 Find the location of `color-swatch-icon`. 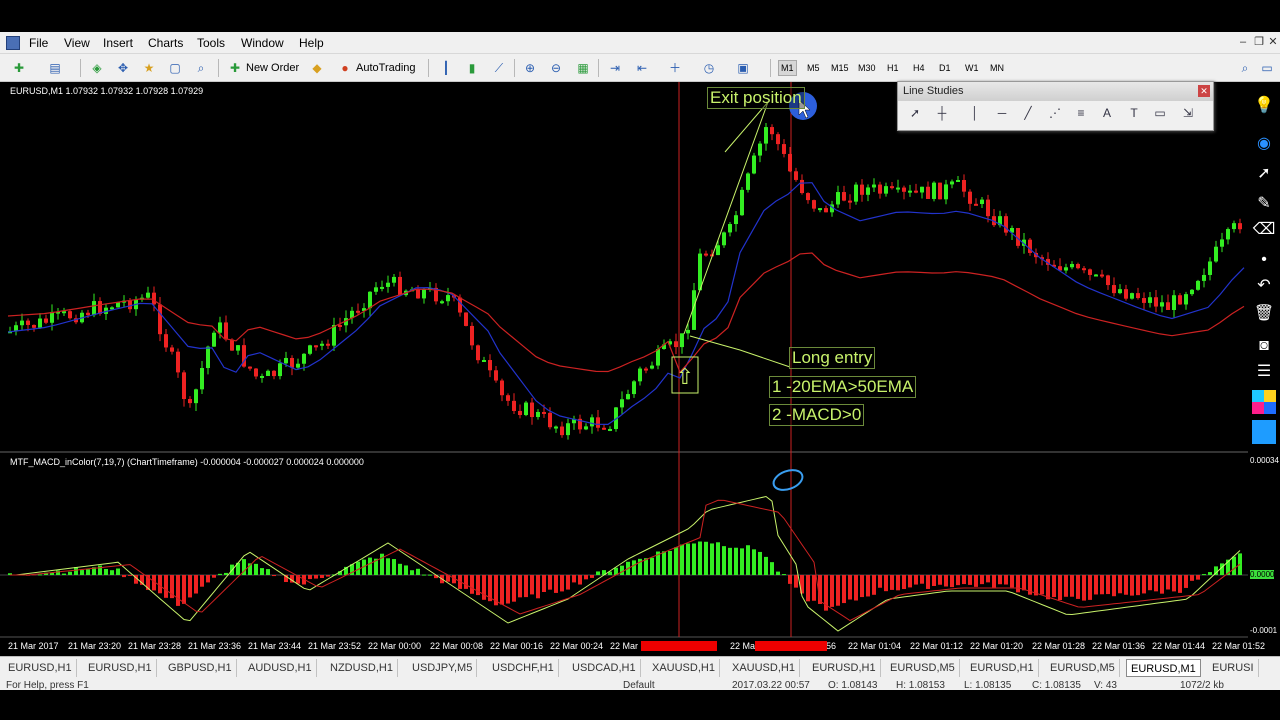

color-swatch-icon is located at coordinates (1264, 432).